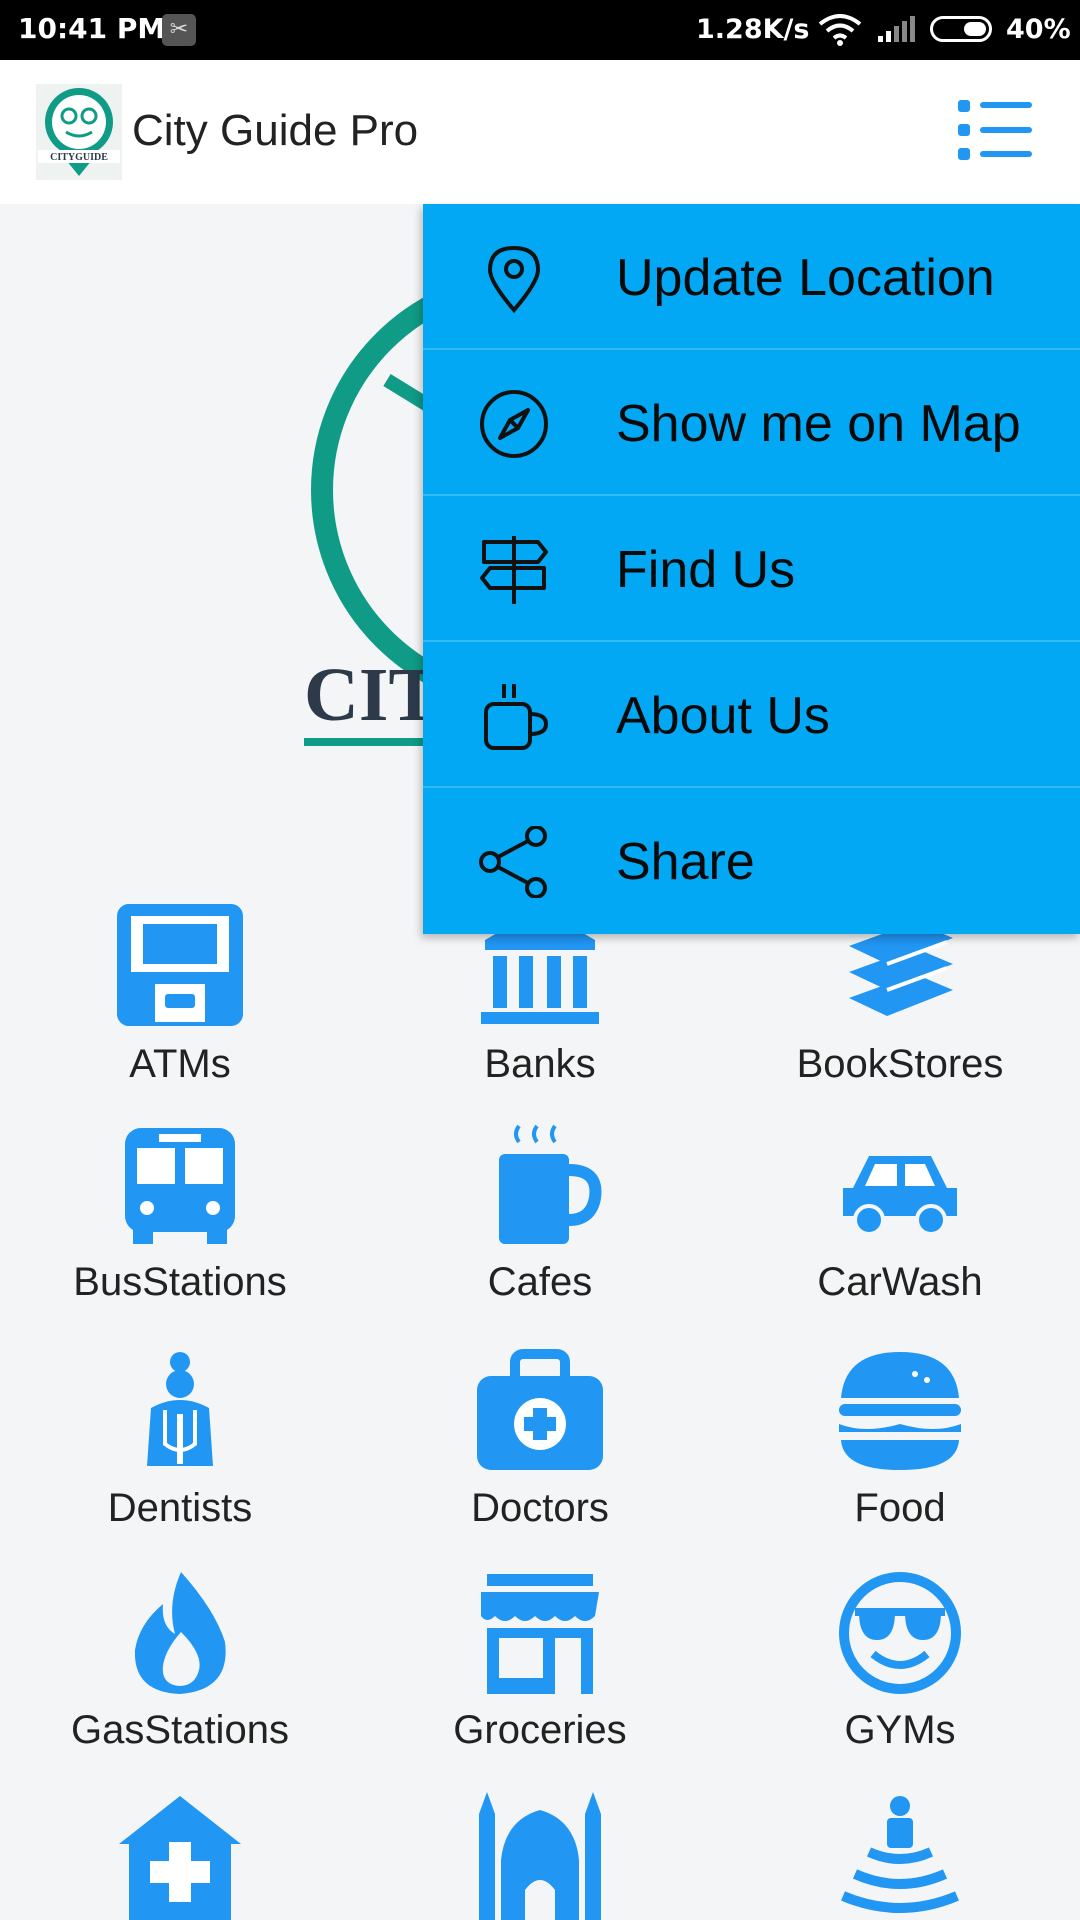  What do you see at coordinates (550, 1184) in the screenshot?
I see `cafe-icon` at bounding box center [550, 1184].